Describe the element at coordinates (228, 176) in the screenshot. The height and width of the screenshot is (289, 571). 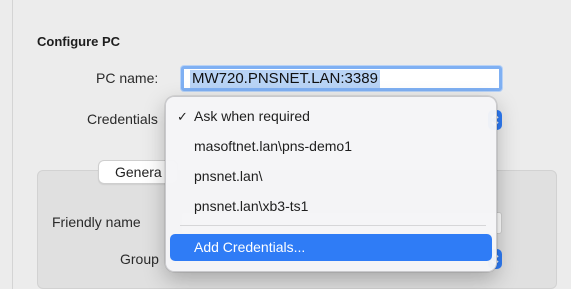
I see `menu-item-label: pnsnet.lan\` at that location.